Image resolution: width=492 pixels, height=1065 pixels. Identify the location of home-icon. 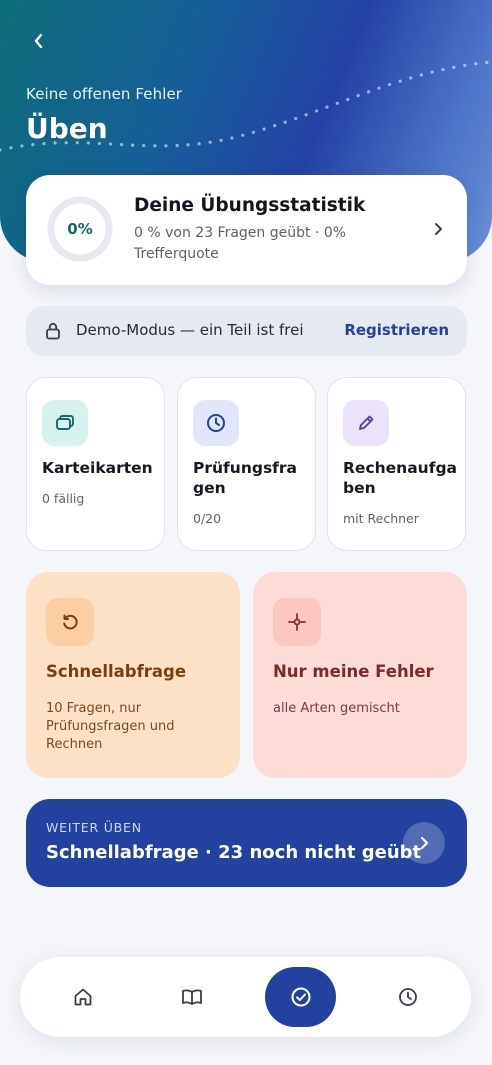
(83, 997).